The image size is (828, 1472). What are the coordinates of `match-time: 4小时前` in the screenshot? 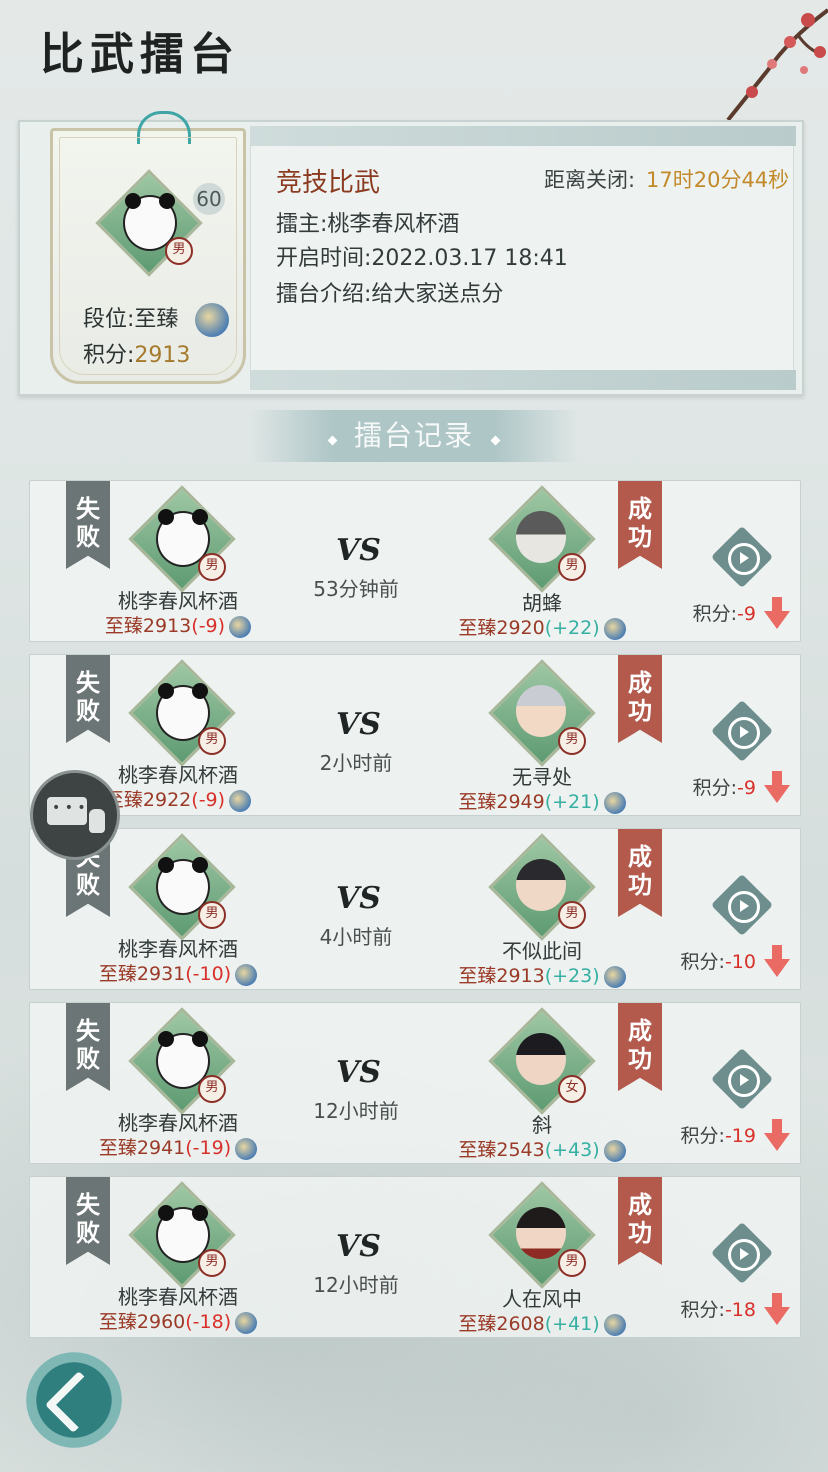 It's located at (356, 937).